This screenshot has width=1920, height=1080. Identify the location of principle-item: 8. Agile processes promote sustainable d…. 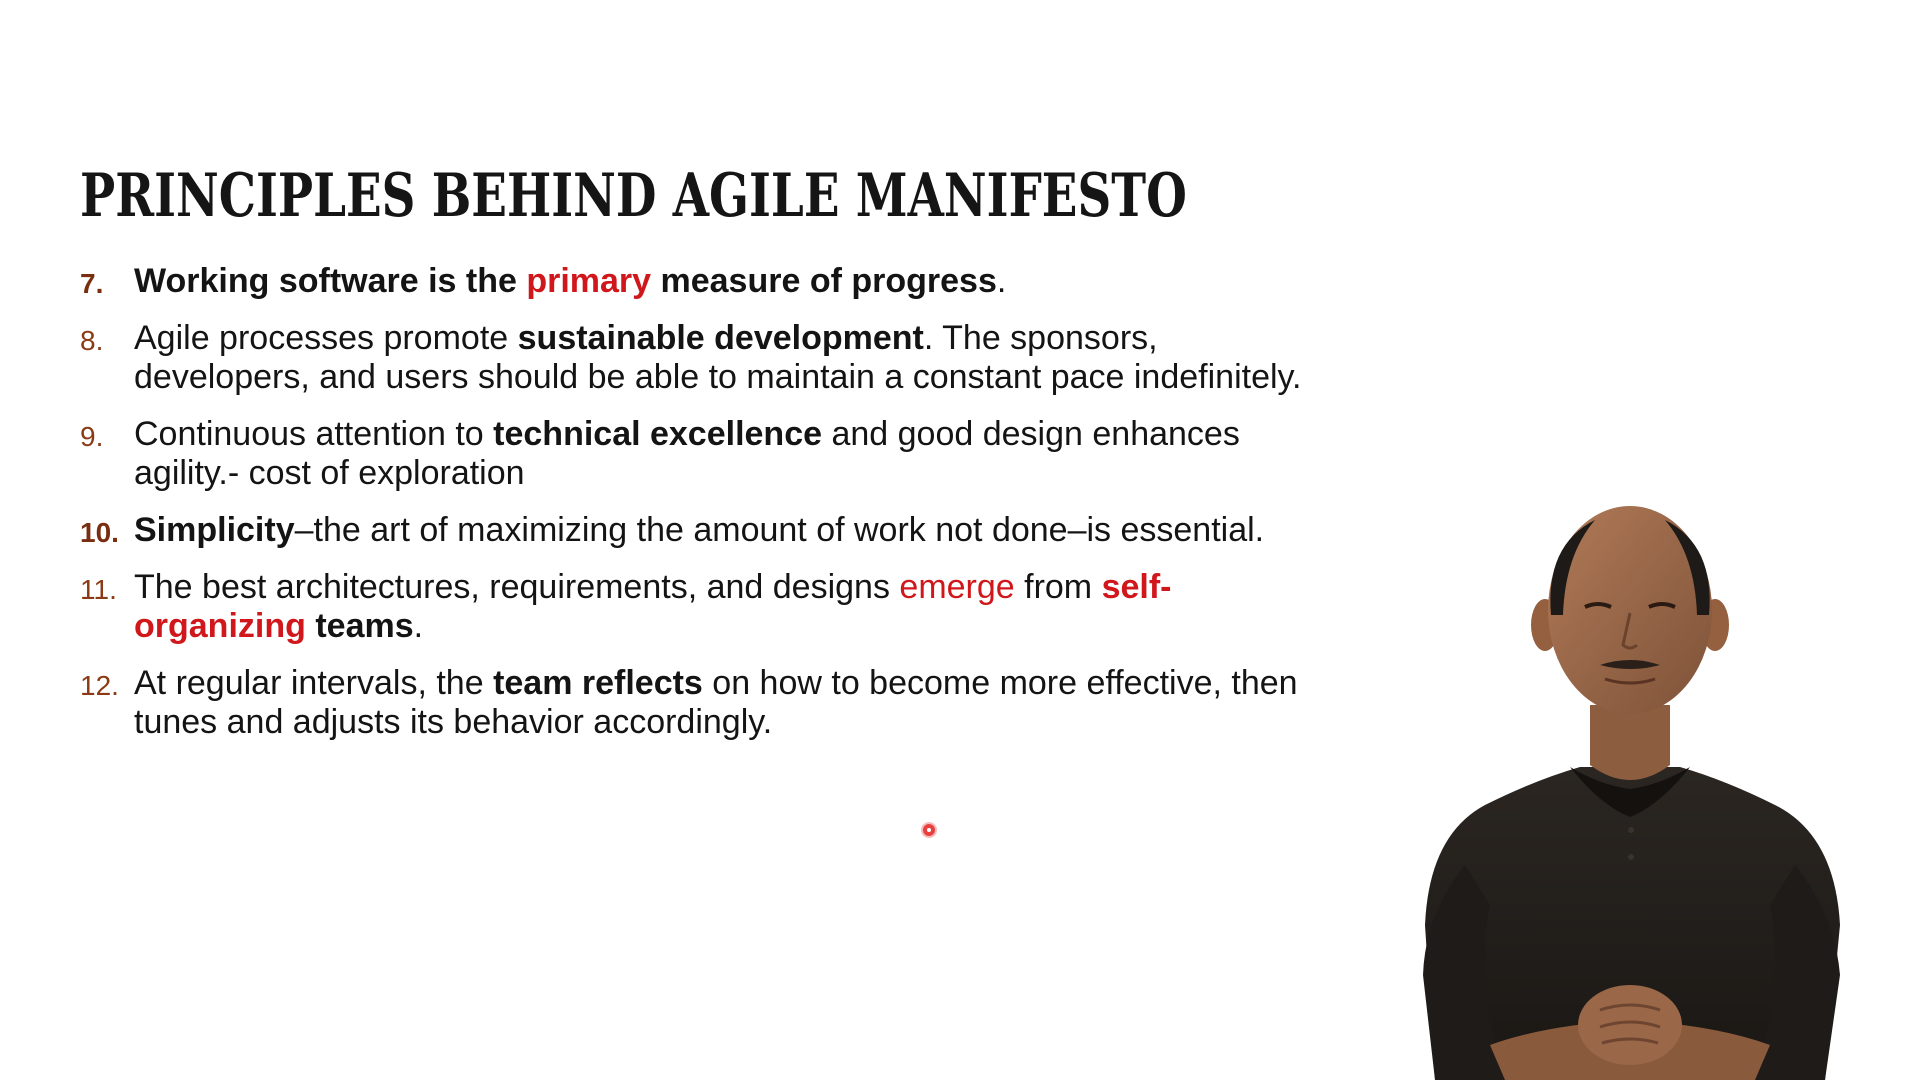
(710, 358).